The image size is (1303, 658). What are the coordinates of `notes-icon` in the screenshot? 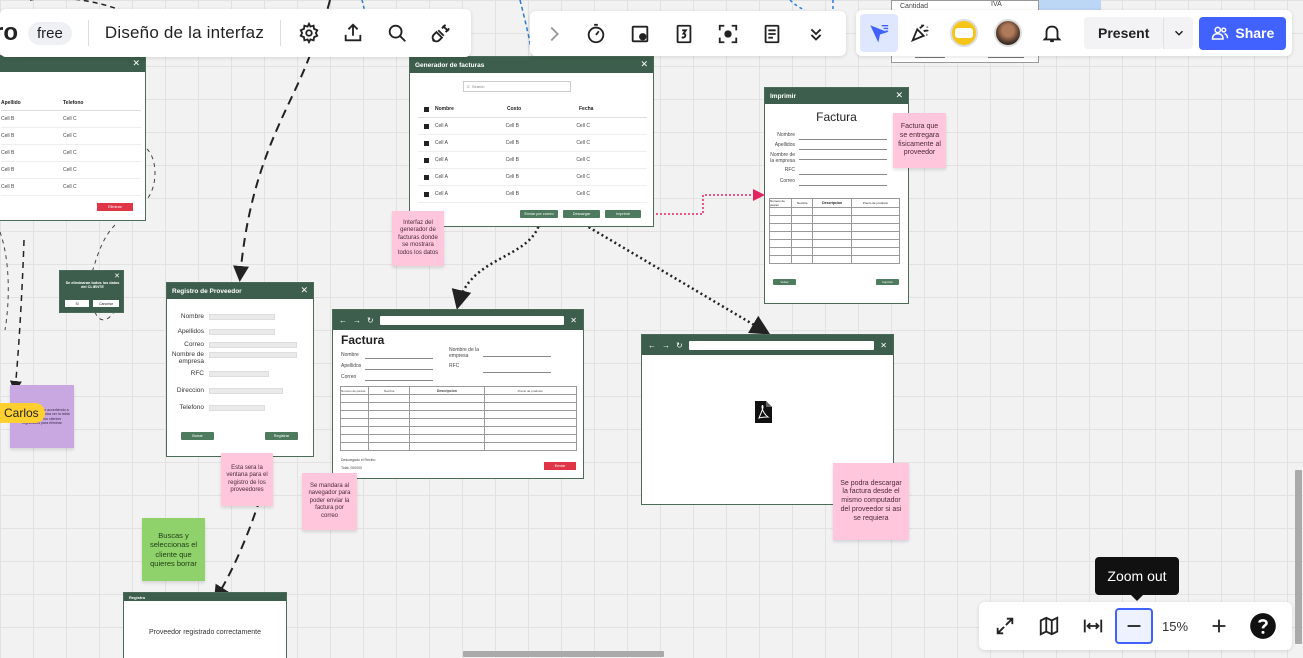 It's located at (772, 34).